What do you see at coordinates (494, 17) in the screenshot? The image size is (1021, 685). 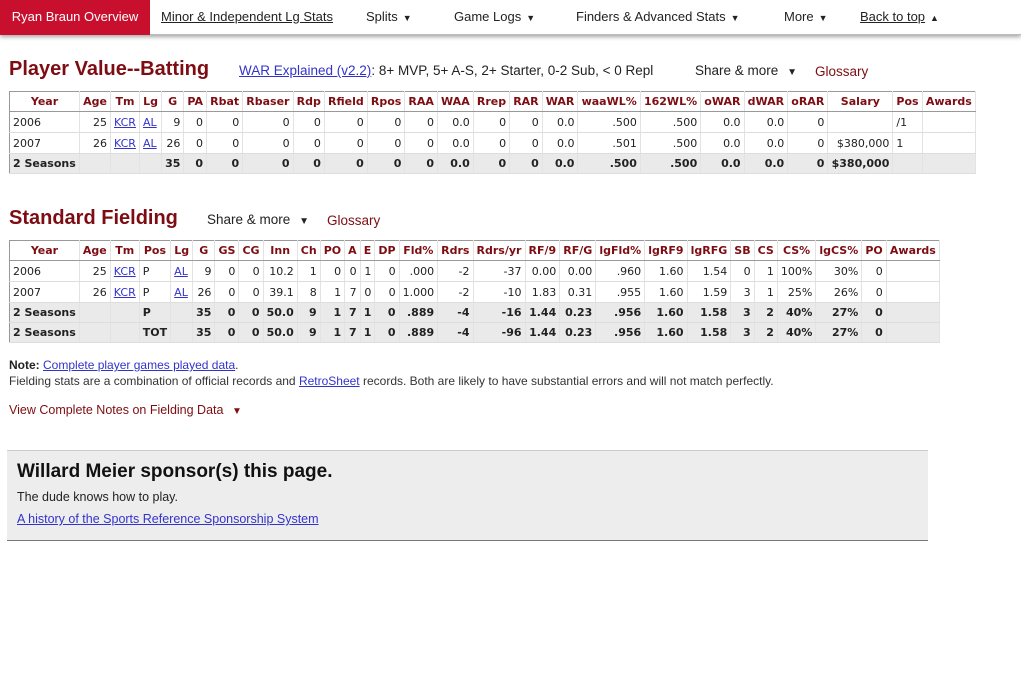 I see `nav-game-logs: Game Logs ▼` at bounding box center [494, 17].